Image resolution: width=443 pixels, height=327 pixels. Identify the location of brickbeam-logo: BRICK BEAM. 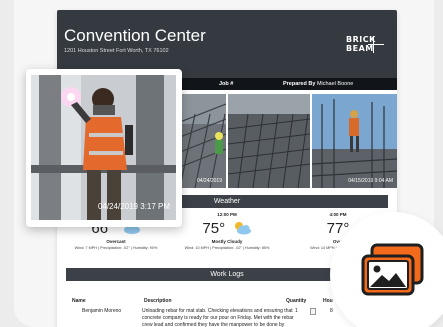
(366, 45).